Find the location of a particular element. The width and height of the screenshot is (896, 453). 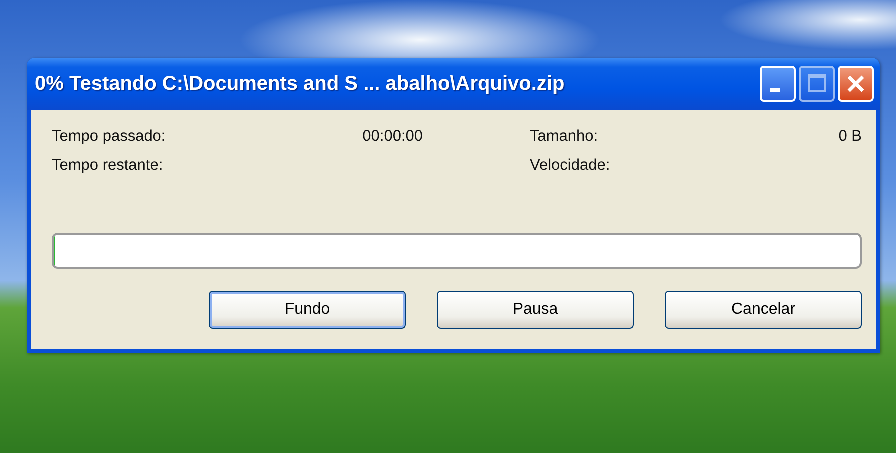

minimize-icon is located at coordinates (778, 84).